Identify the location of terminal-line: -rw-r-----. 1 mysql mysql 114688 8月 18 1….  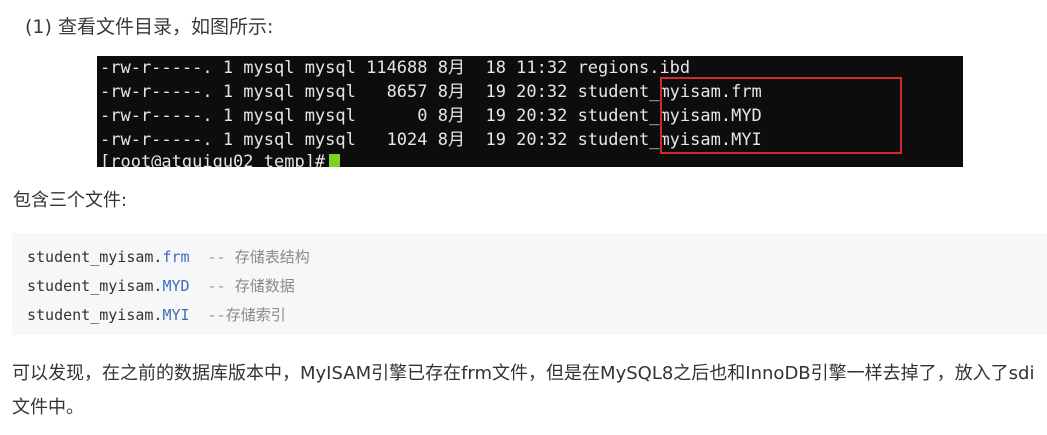
(395, 68).